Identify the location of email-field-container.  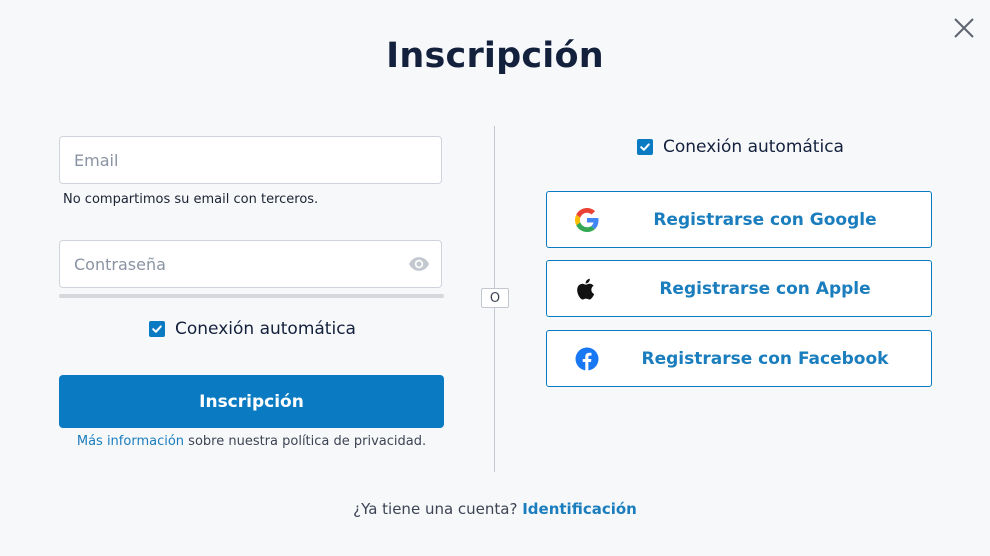
(250, 160).